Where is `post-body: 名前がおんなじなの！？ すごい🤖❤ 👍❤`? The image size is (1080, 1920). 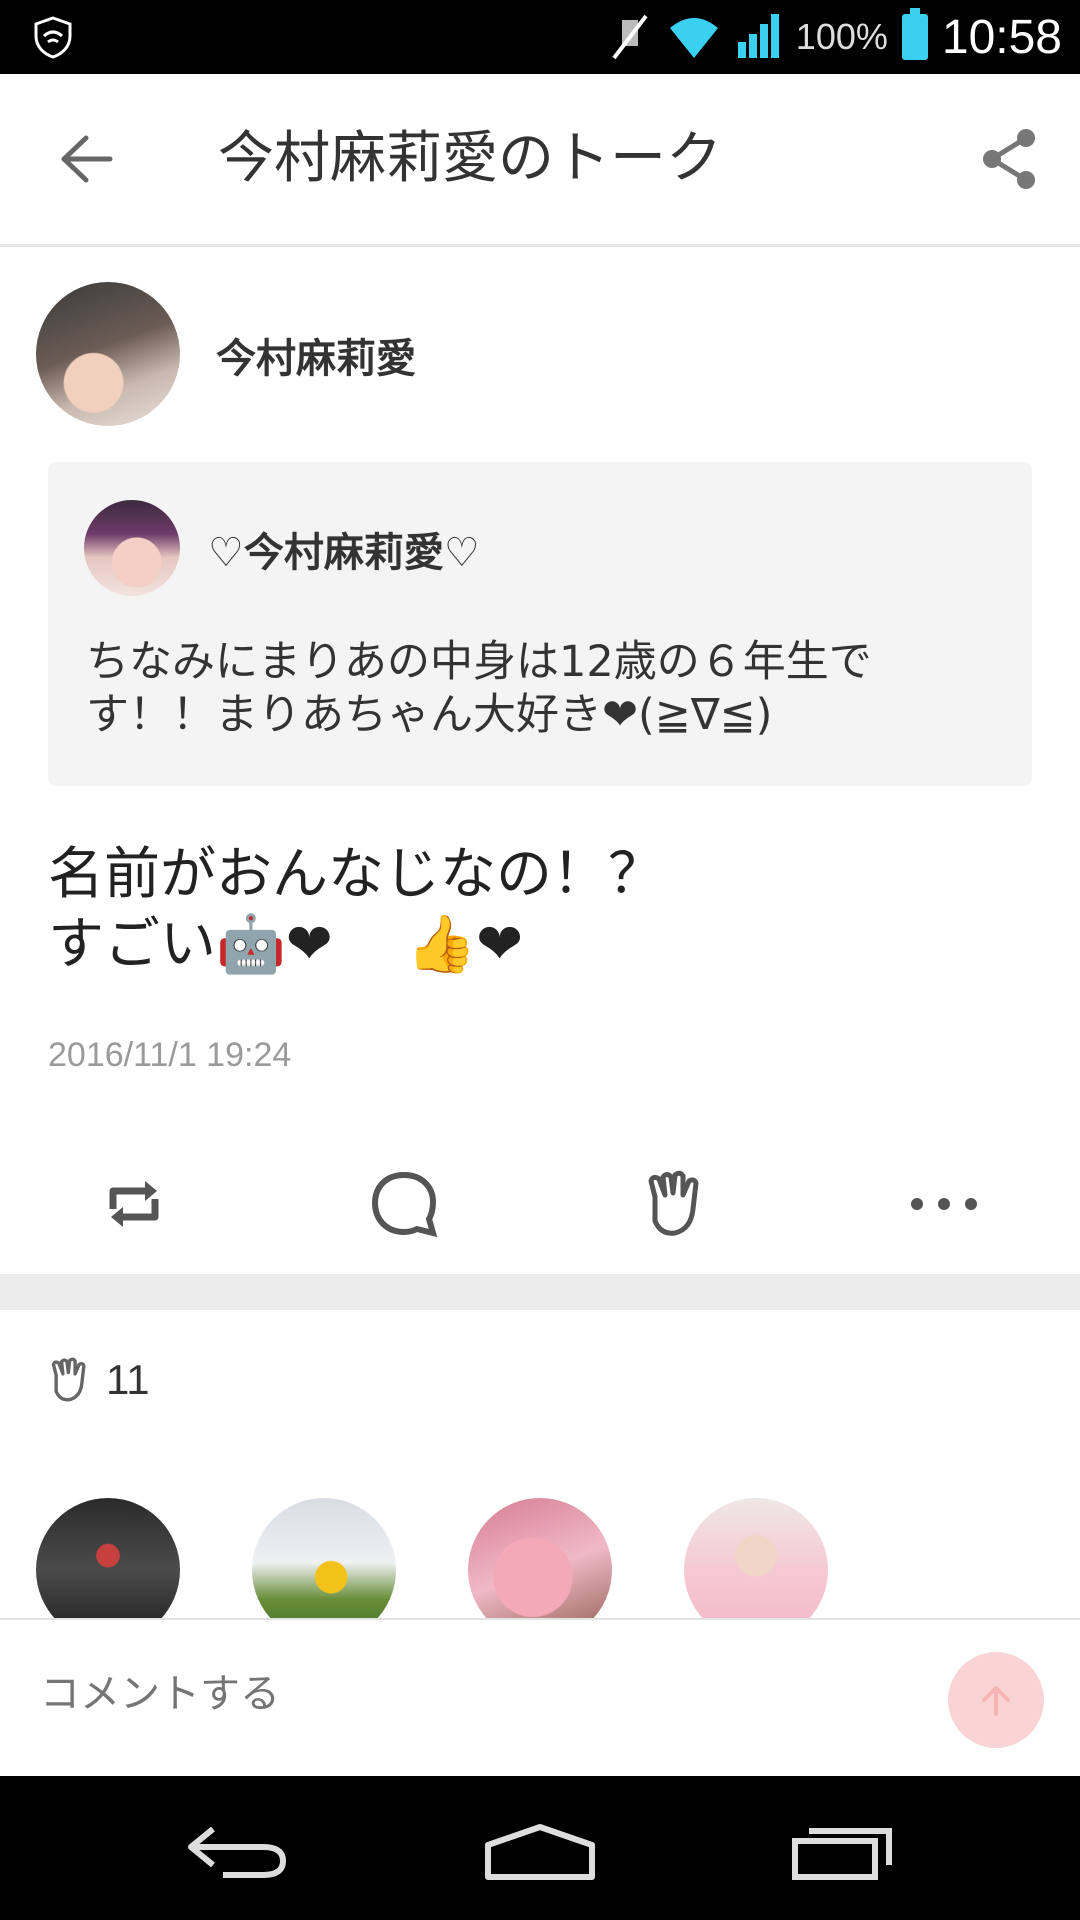
post-body: 名前がおんなじなの！？ すごい🤖❤ 👍❤ is located at coordinates (356, 909).